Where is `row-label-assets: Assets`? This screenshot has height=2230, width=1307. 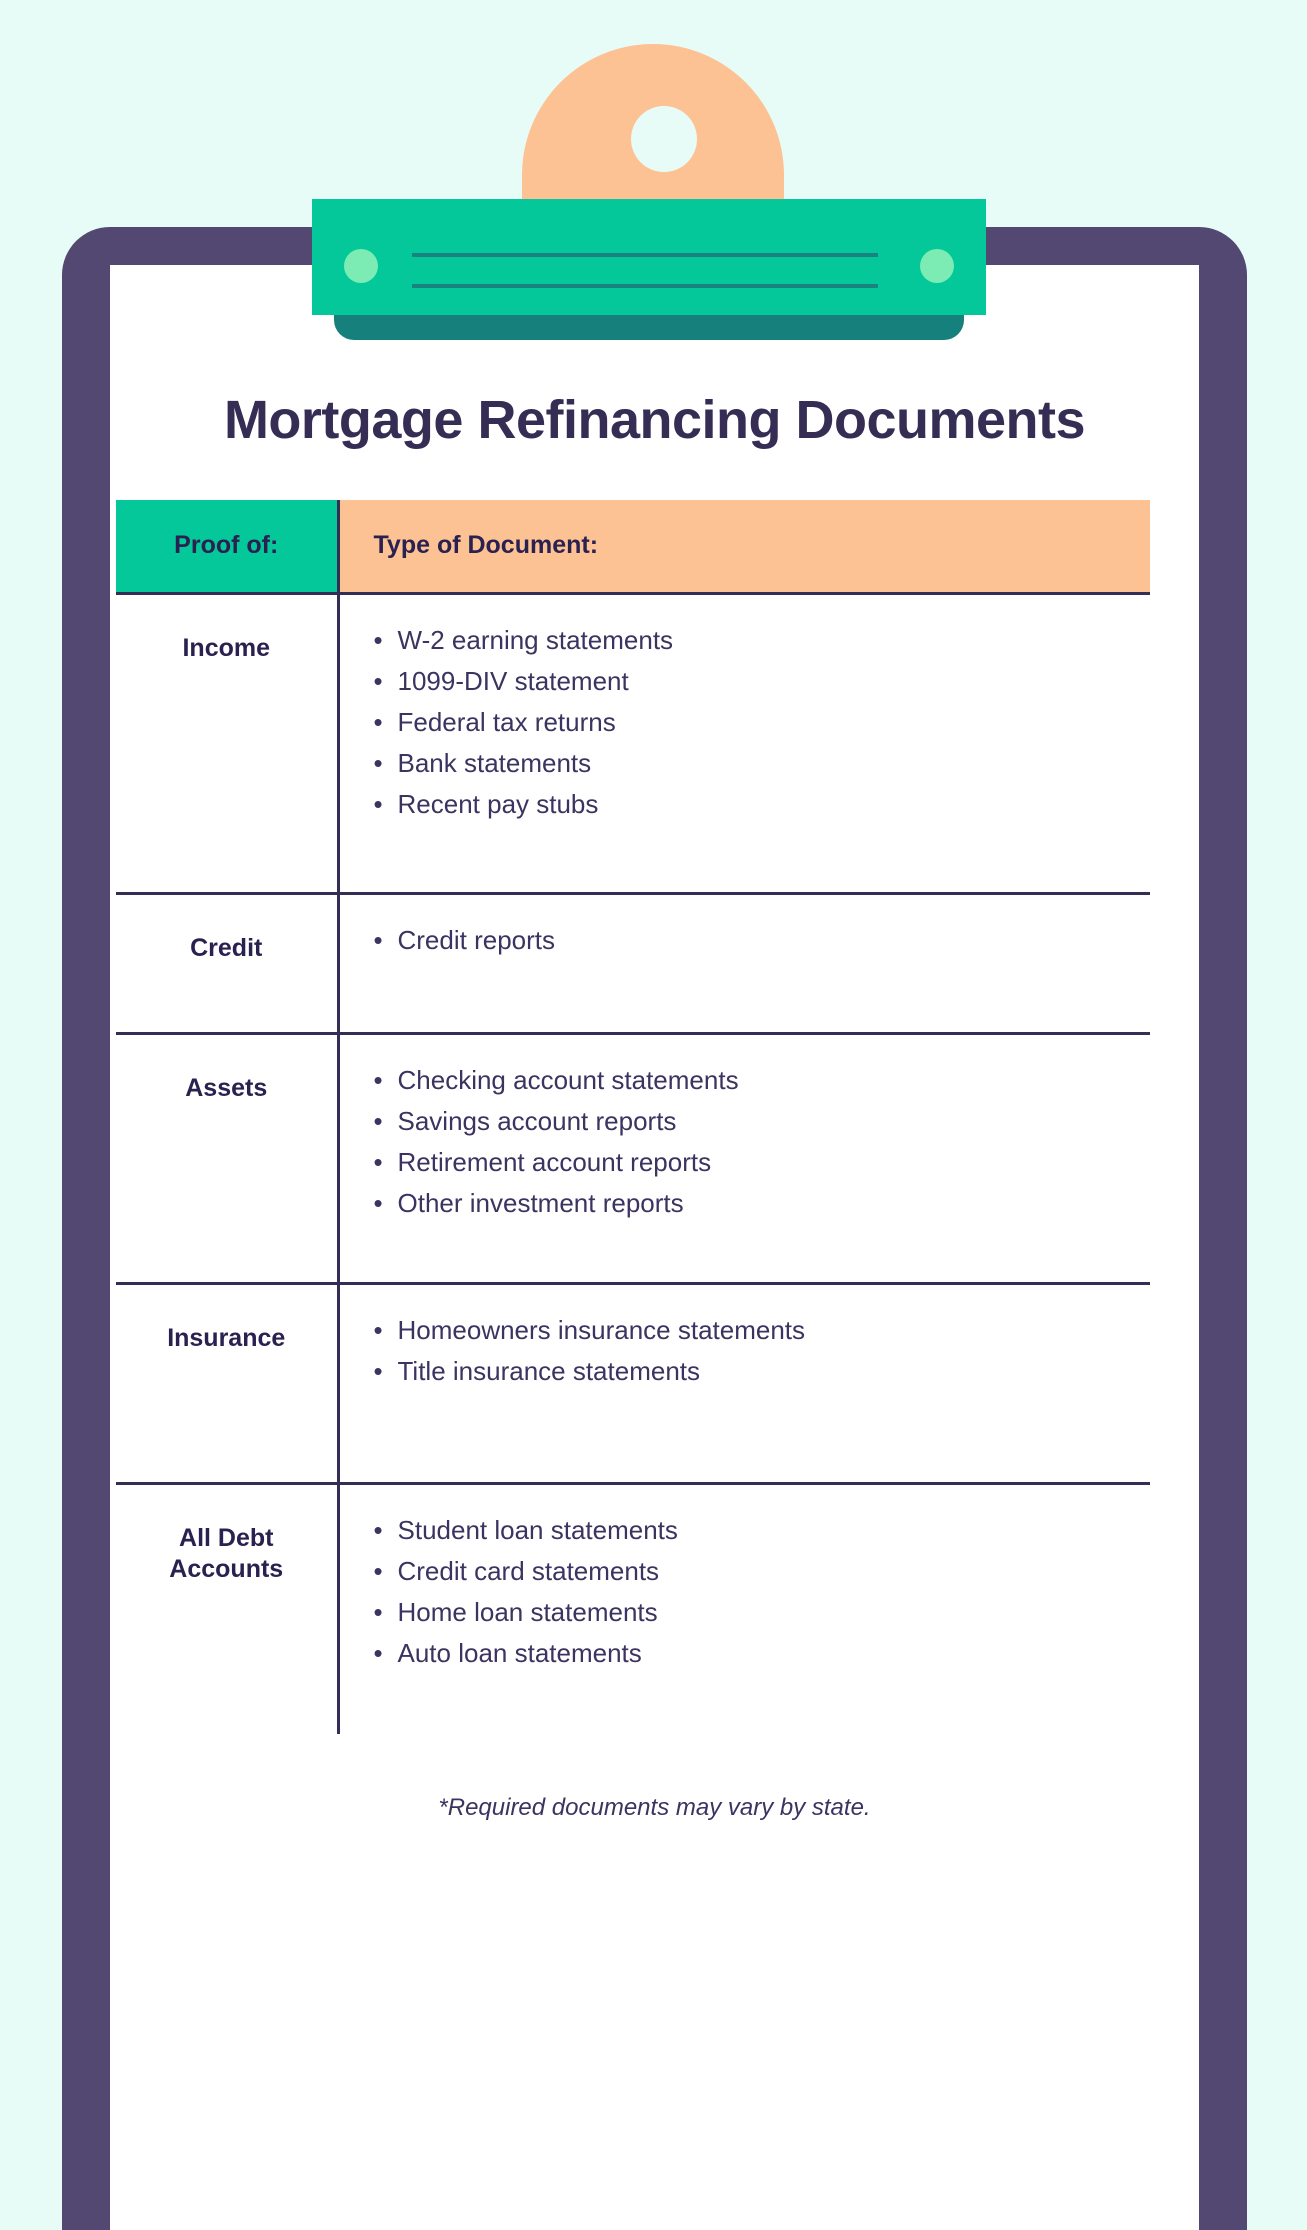 row-label-assets: Assets is located at coordinates (228, 1159).